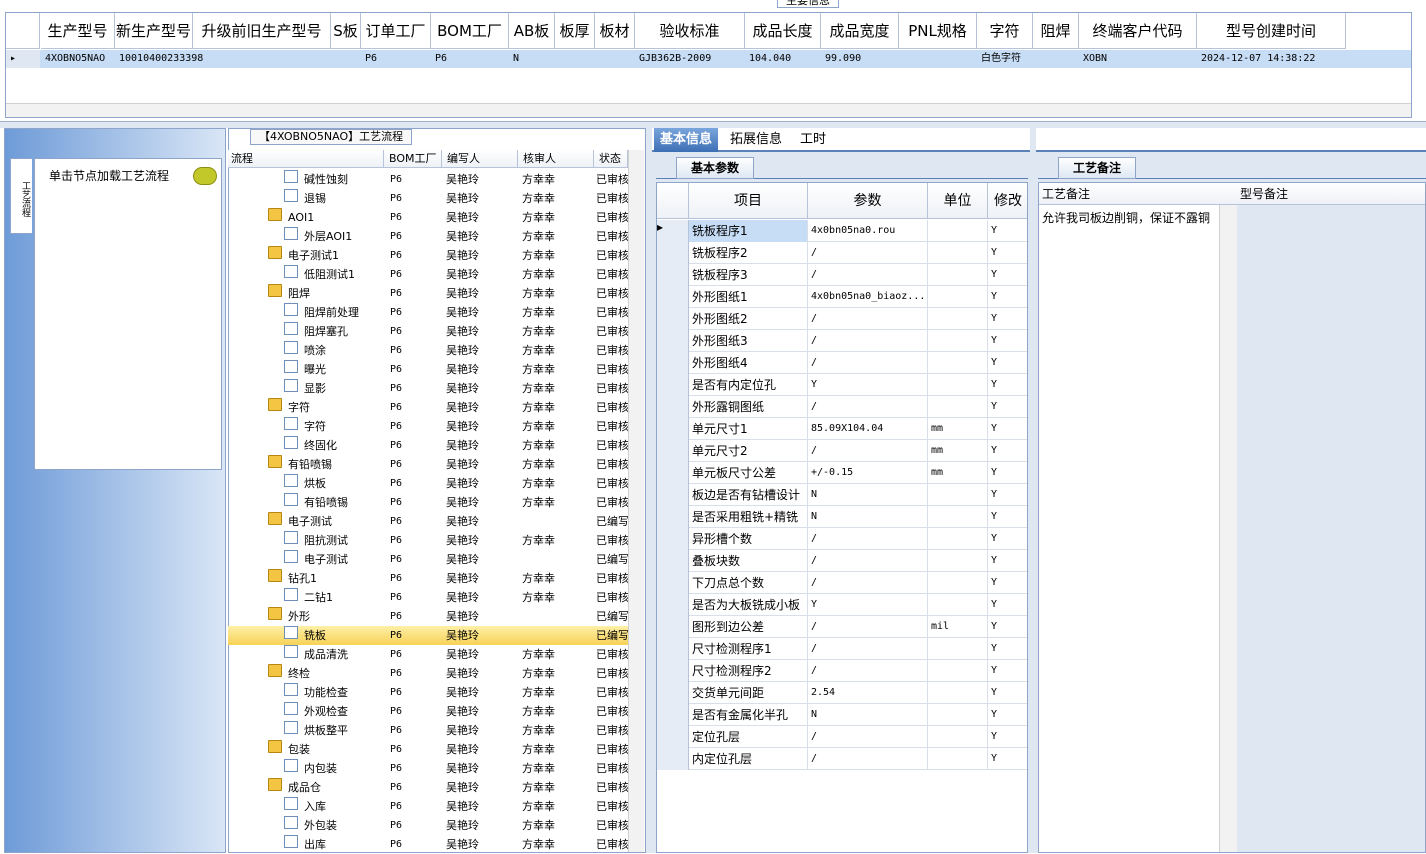  Describe the element at coordinates (783, 31) in the screenshot. I see `column-header: 成品长度` at that location.